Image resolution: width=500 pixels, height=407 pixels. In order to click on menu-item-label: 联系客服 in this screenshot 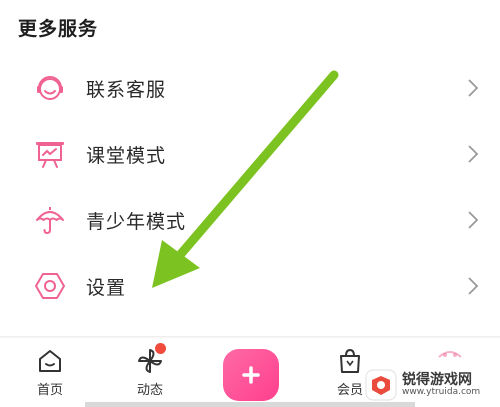, I will do `click(126, 89)`.